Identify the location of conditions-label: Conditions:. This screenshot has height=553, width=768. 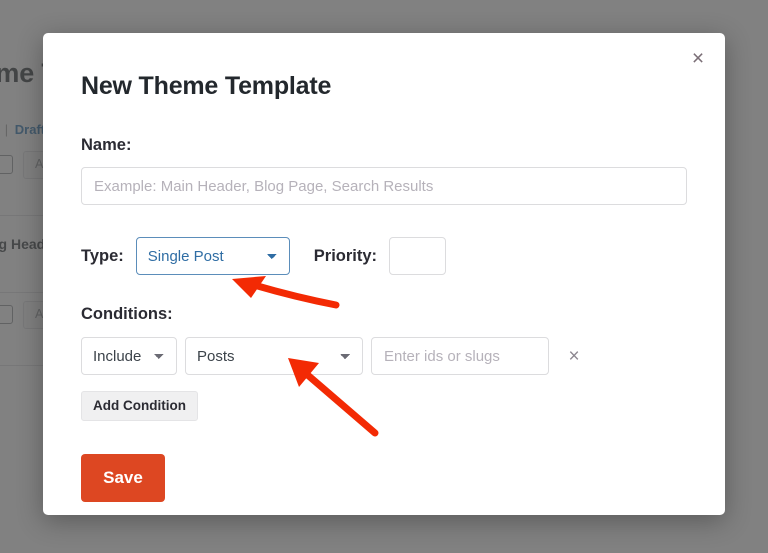
(127, 314).